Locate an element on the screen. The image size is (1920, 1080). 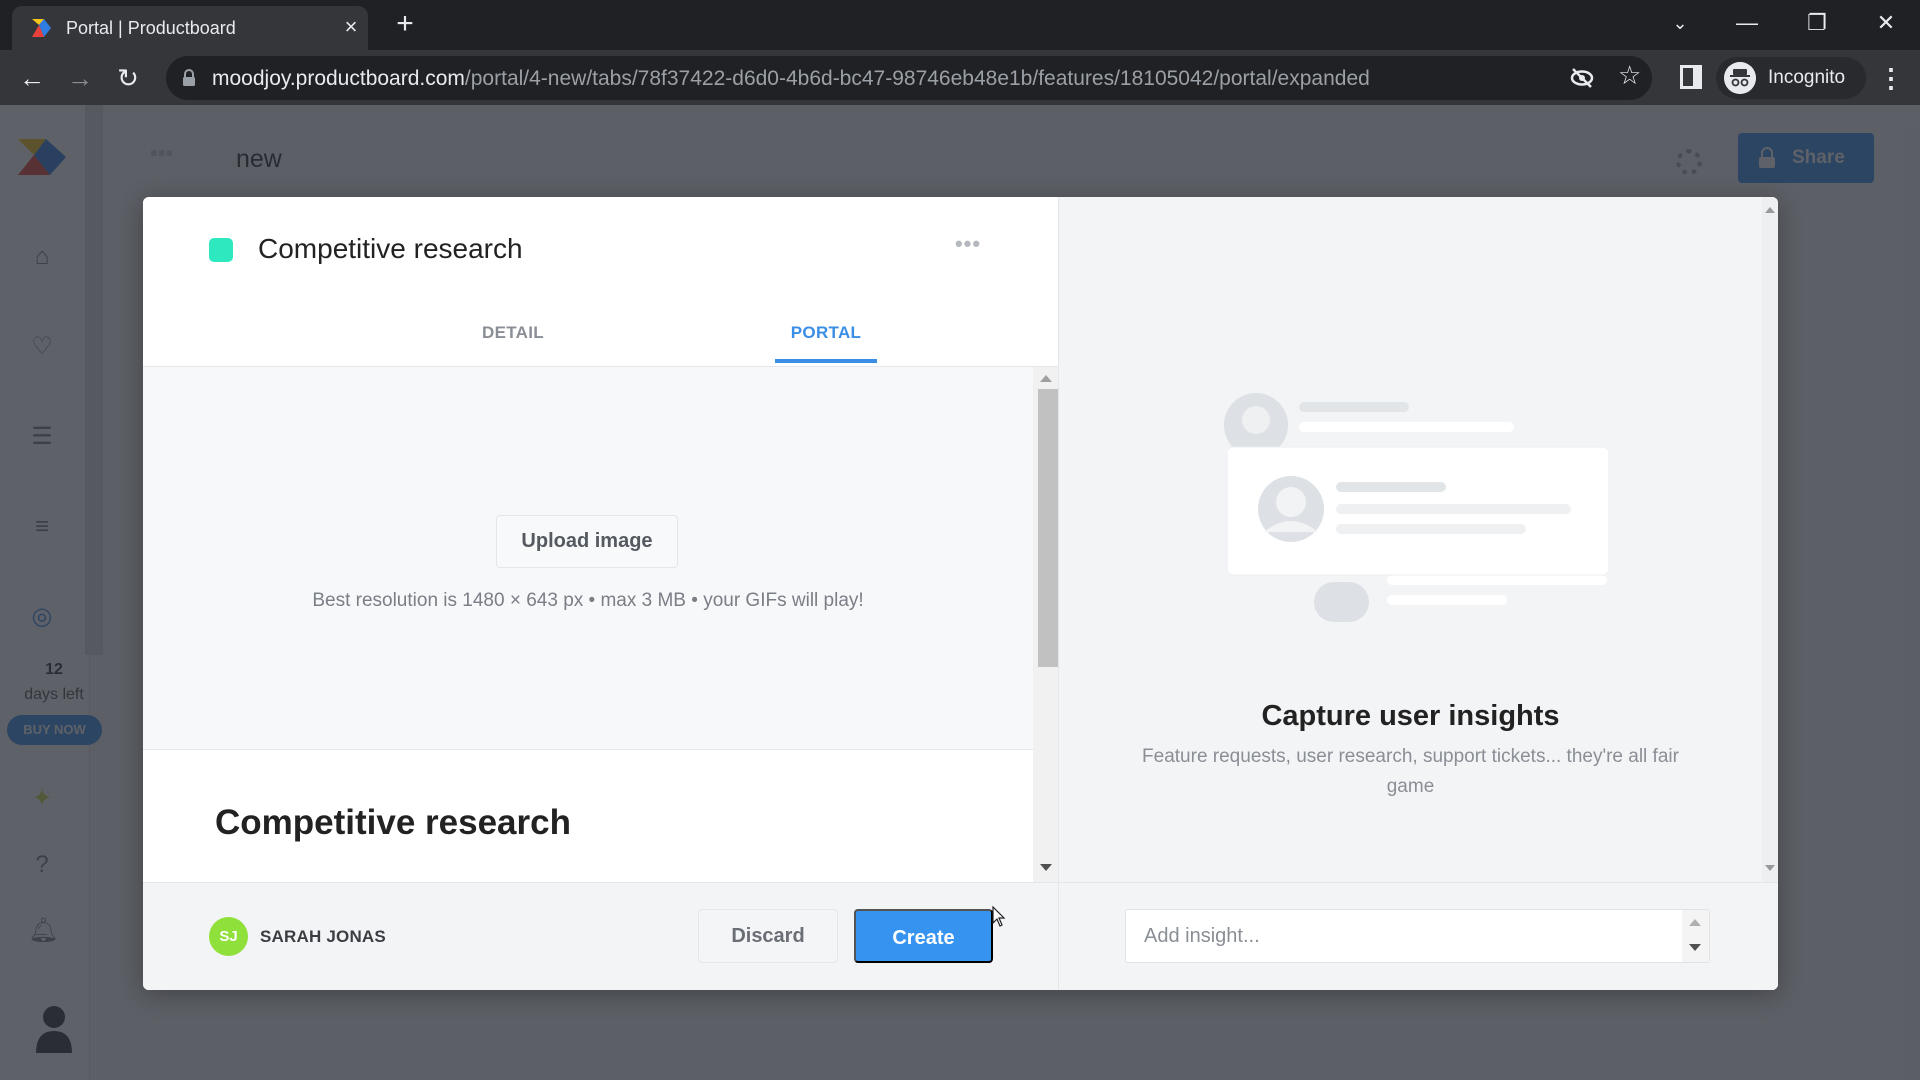
lock-icon is located at coordinates (189, 77).